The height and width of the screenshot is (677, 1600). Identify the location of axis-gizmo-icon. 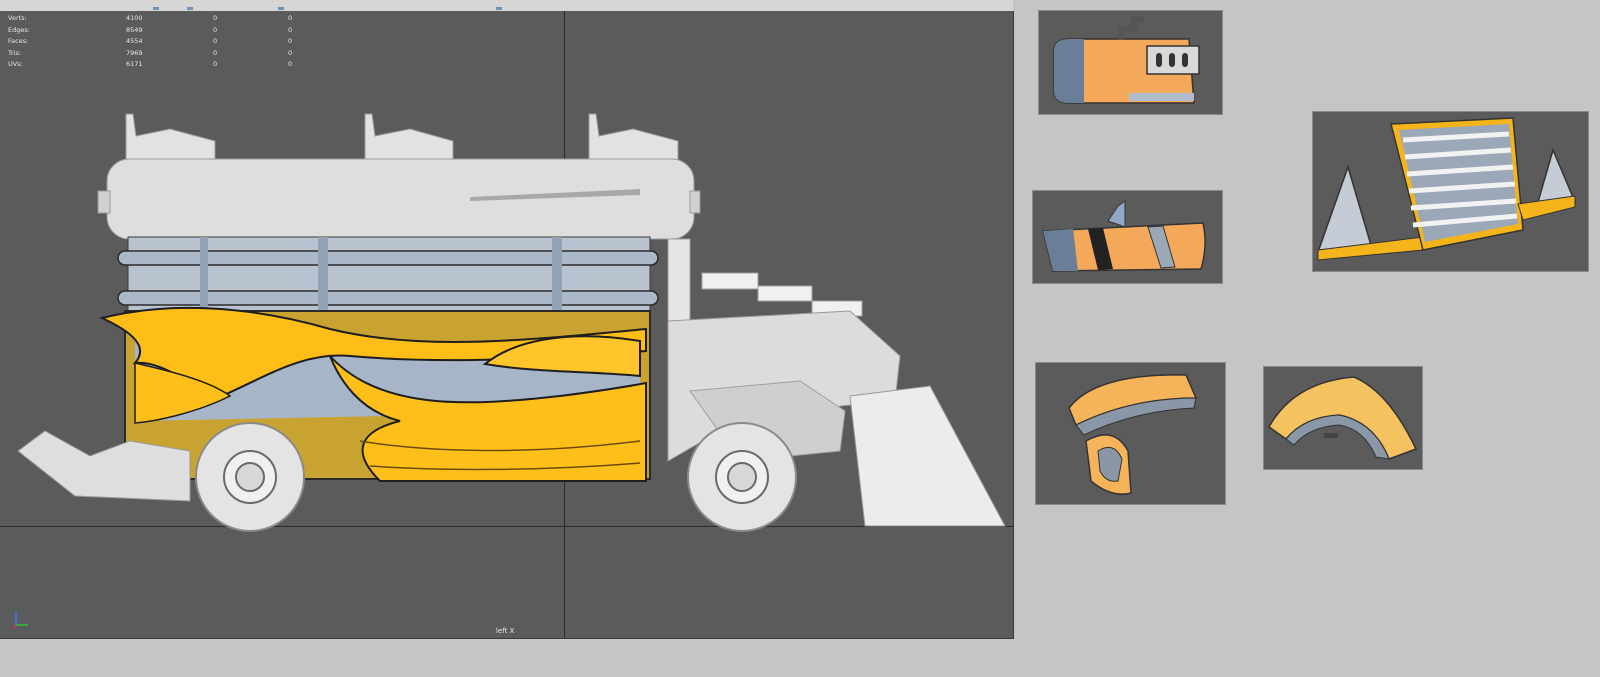
(20, 620).